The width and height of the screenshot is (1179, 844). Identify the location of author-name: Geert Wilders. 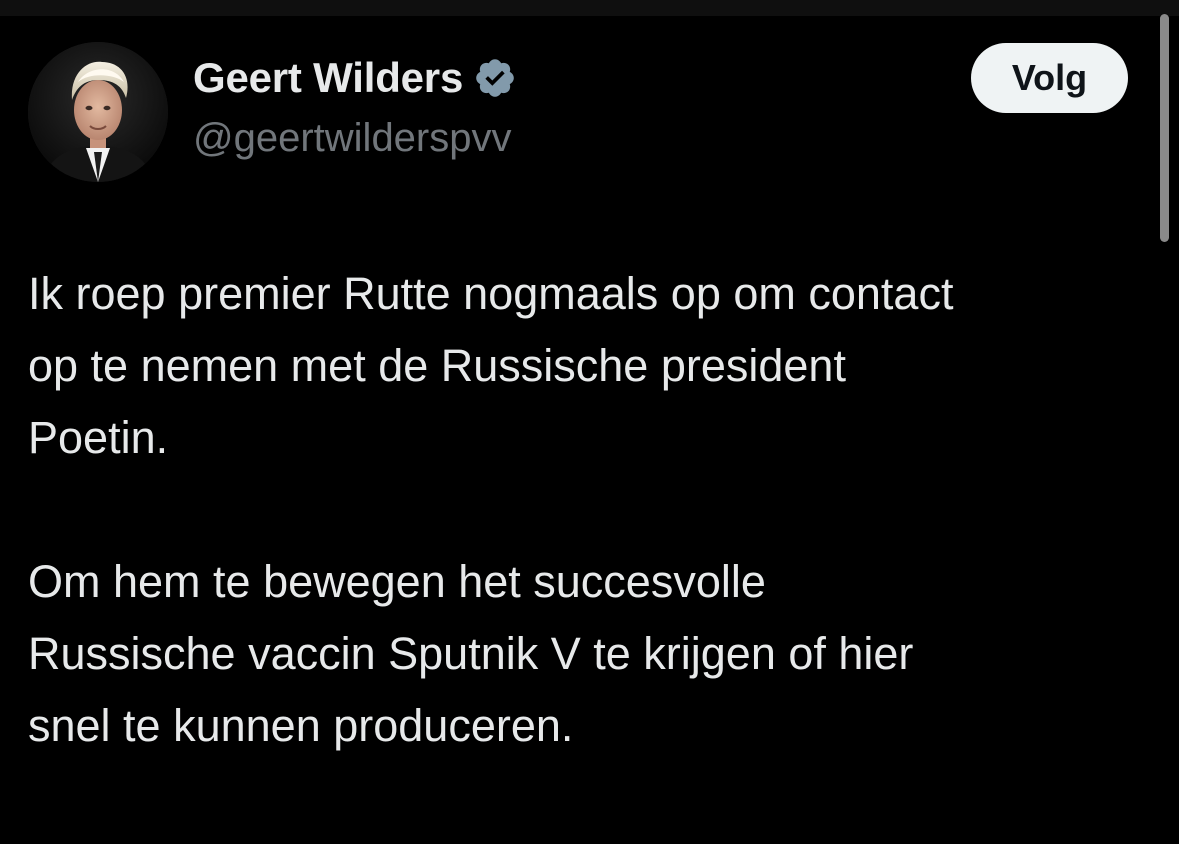
(328, 78).